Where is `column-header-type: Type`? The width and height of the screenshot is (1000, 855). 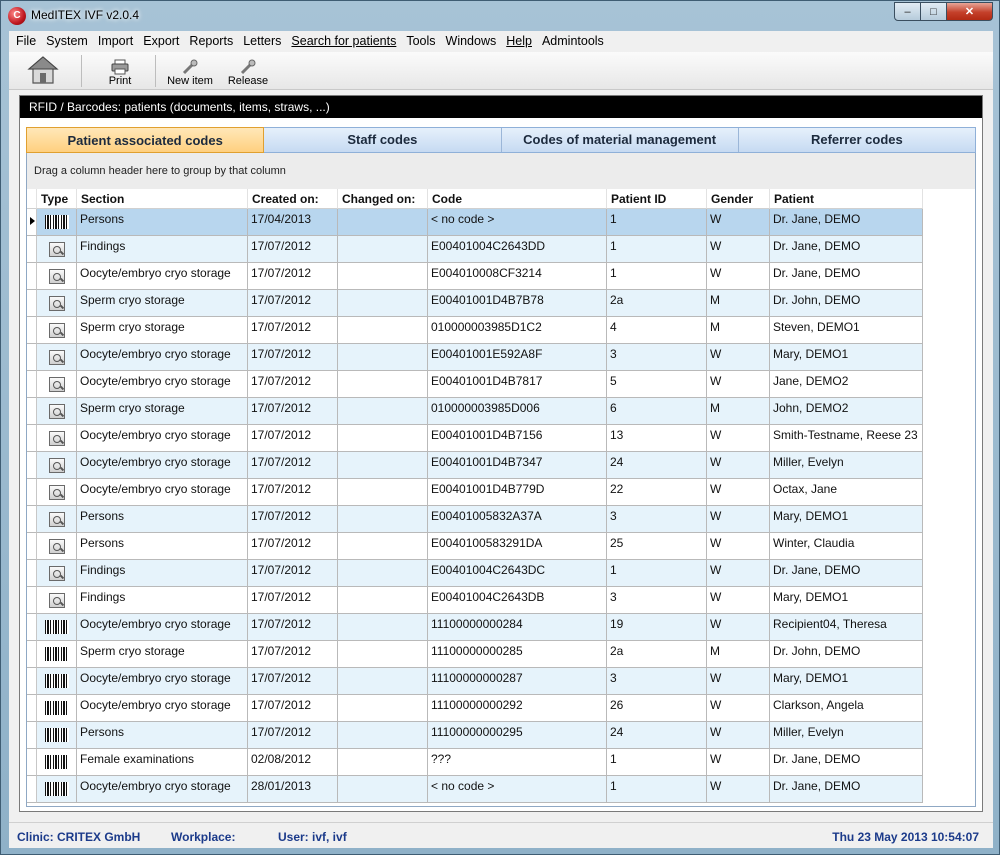
column-header-type: Type is located at coordinates (57, 199).